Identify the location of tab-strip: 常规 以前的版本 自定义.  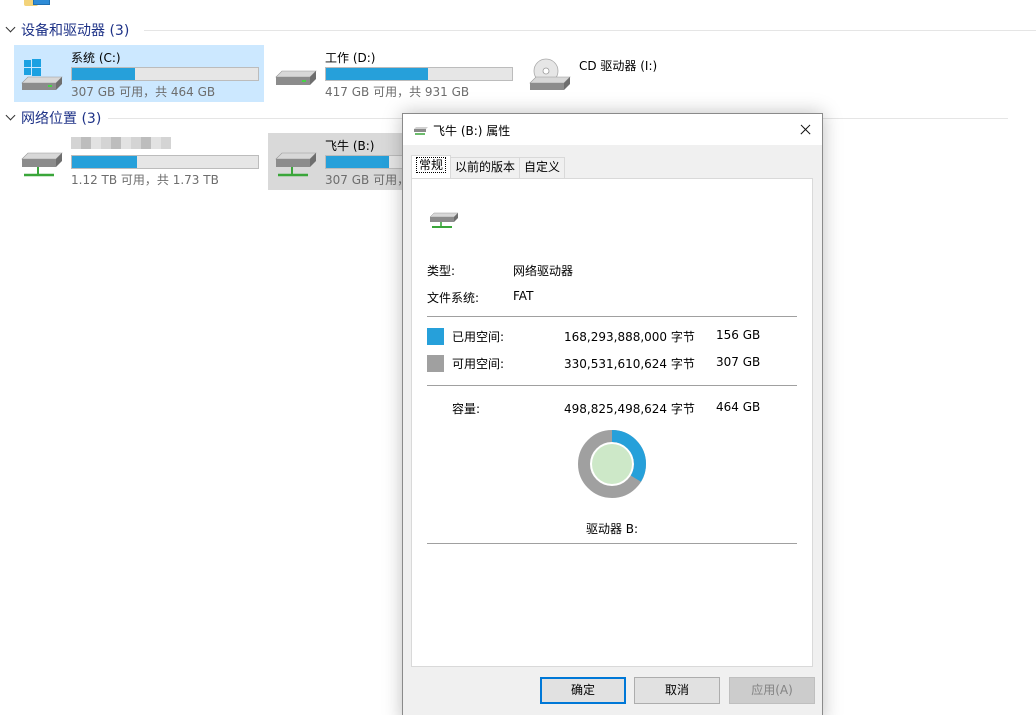
(488, 166).